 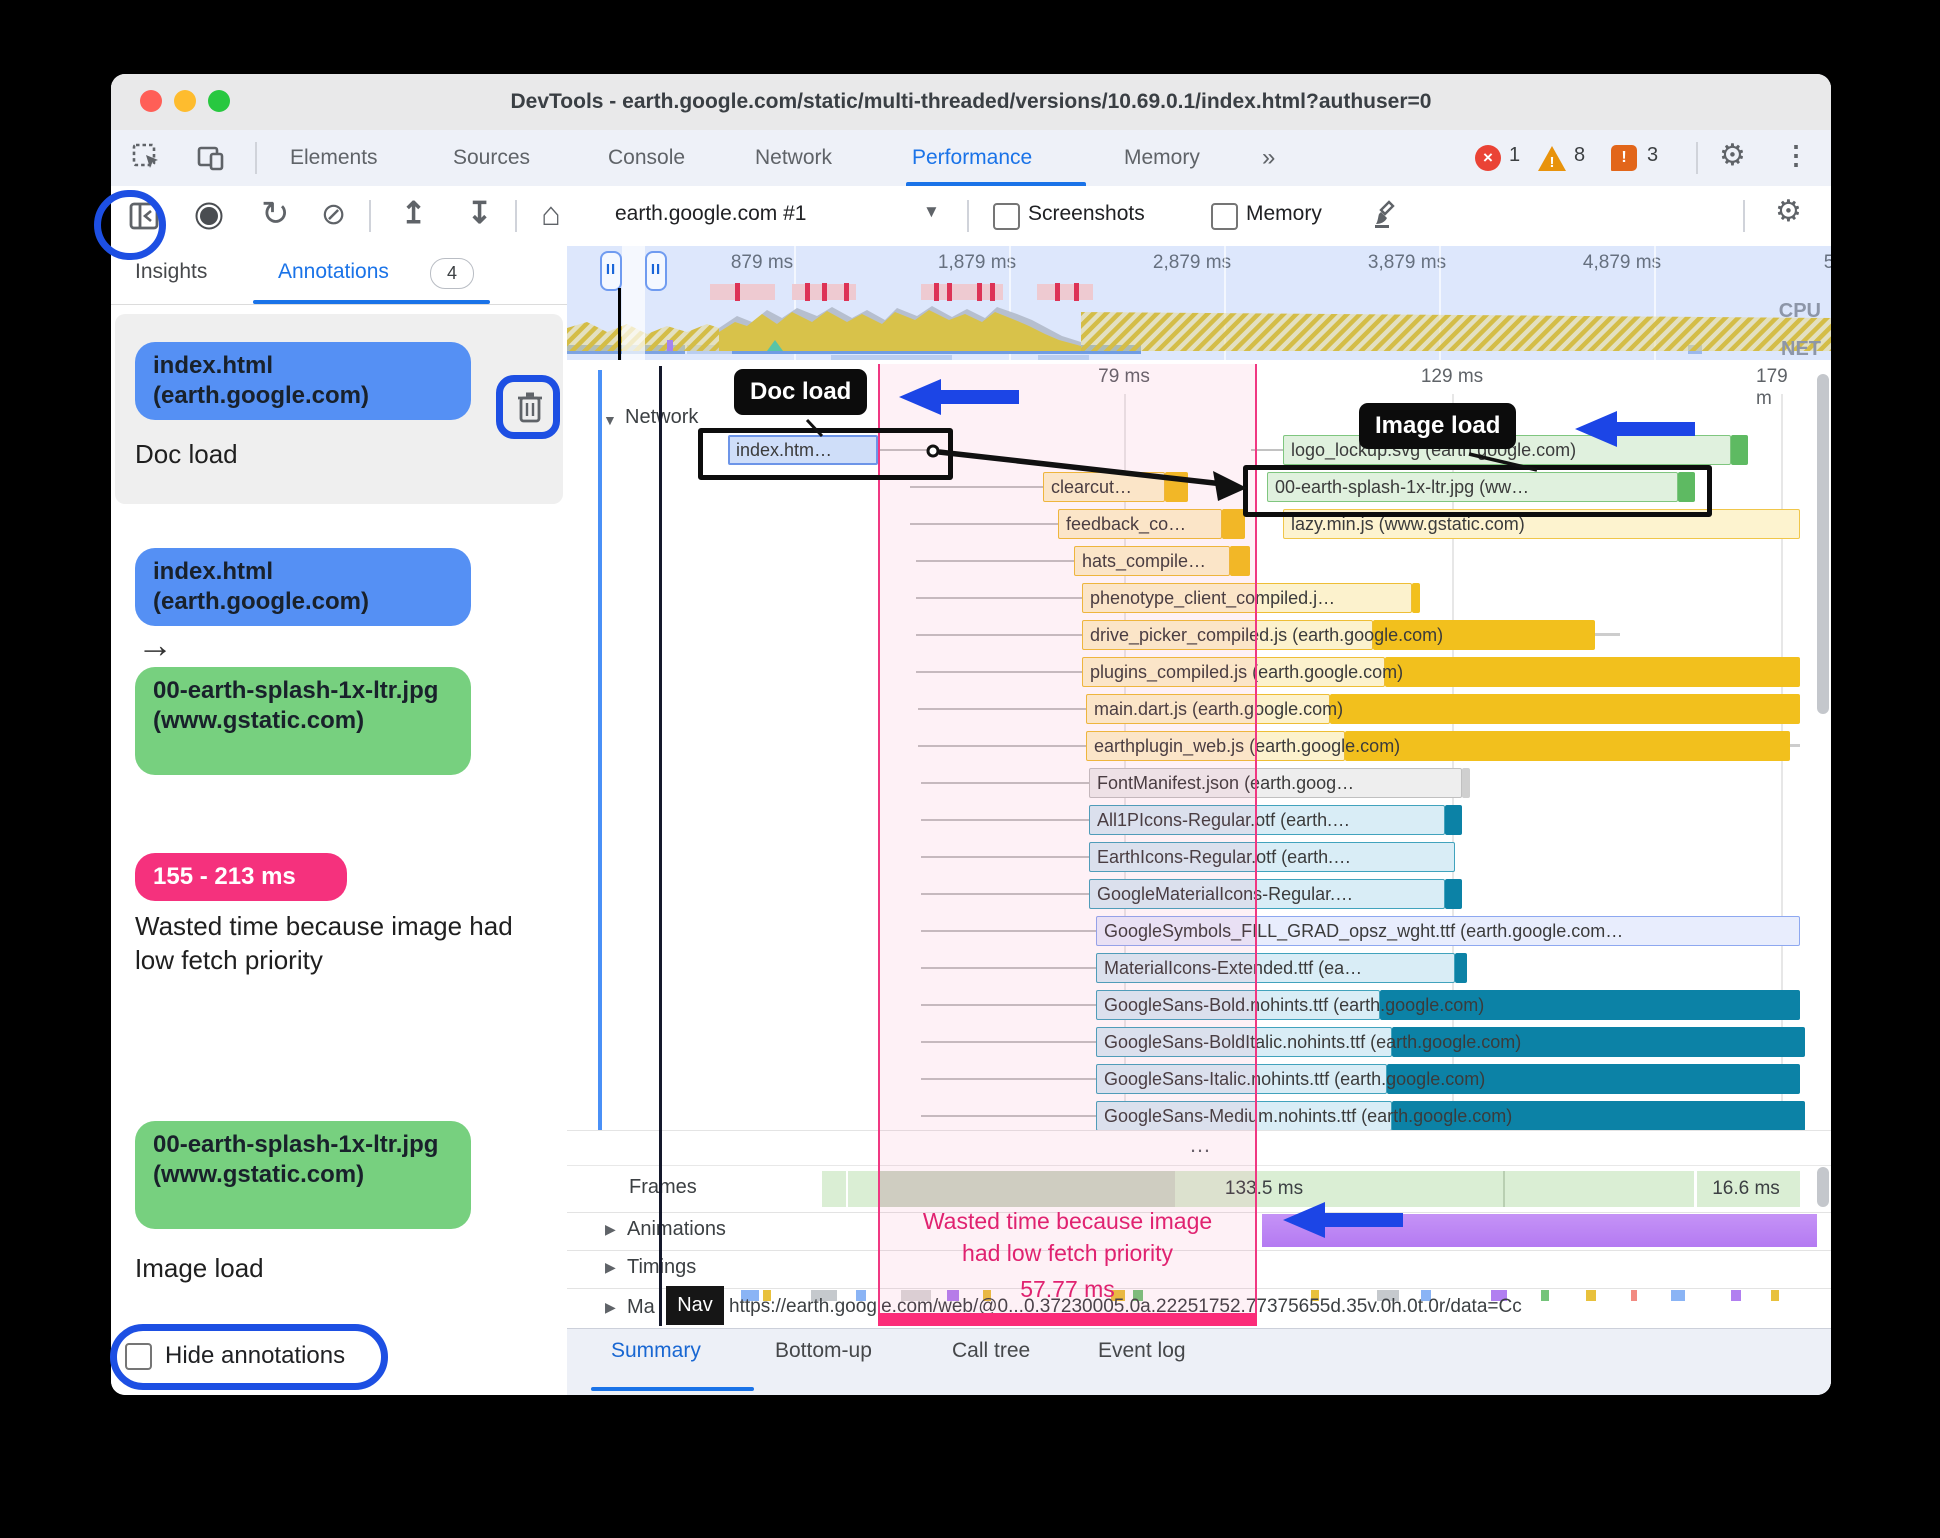 I want to click on screenshots-label: Screenshots, so click(x=1086, y=213).